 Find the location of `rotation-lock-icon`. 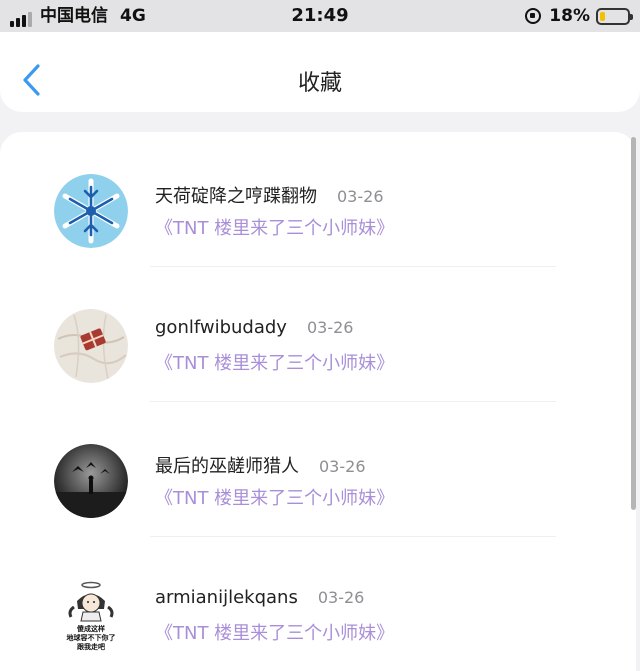

rotation-lock-icon is located at coordinates (533, 16).